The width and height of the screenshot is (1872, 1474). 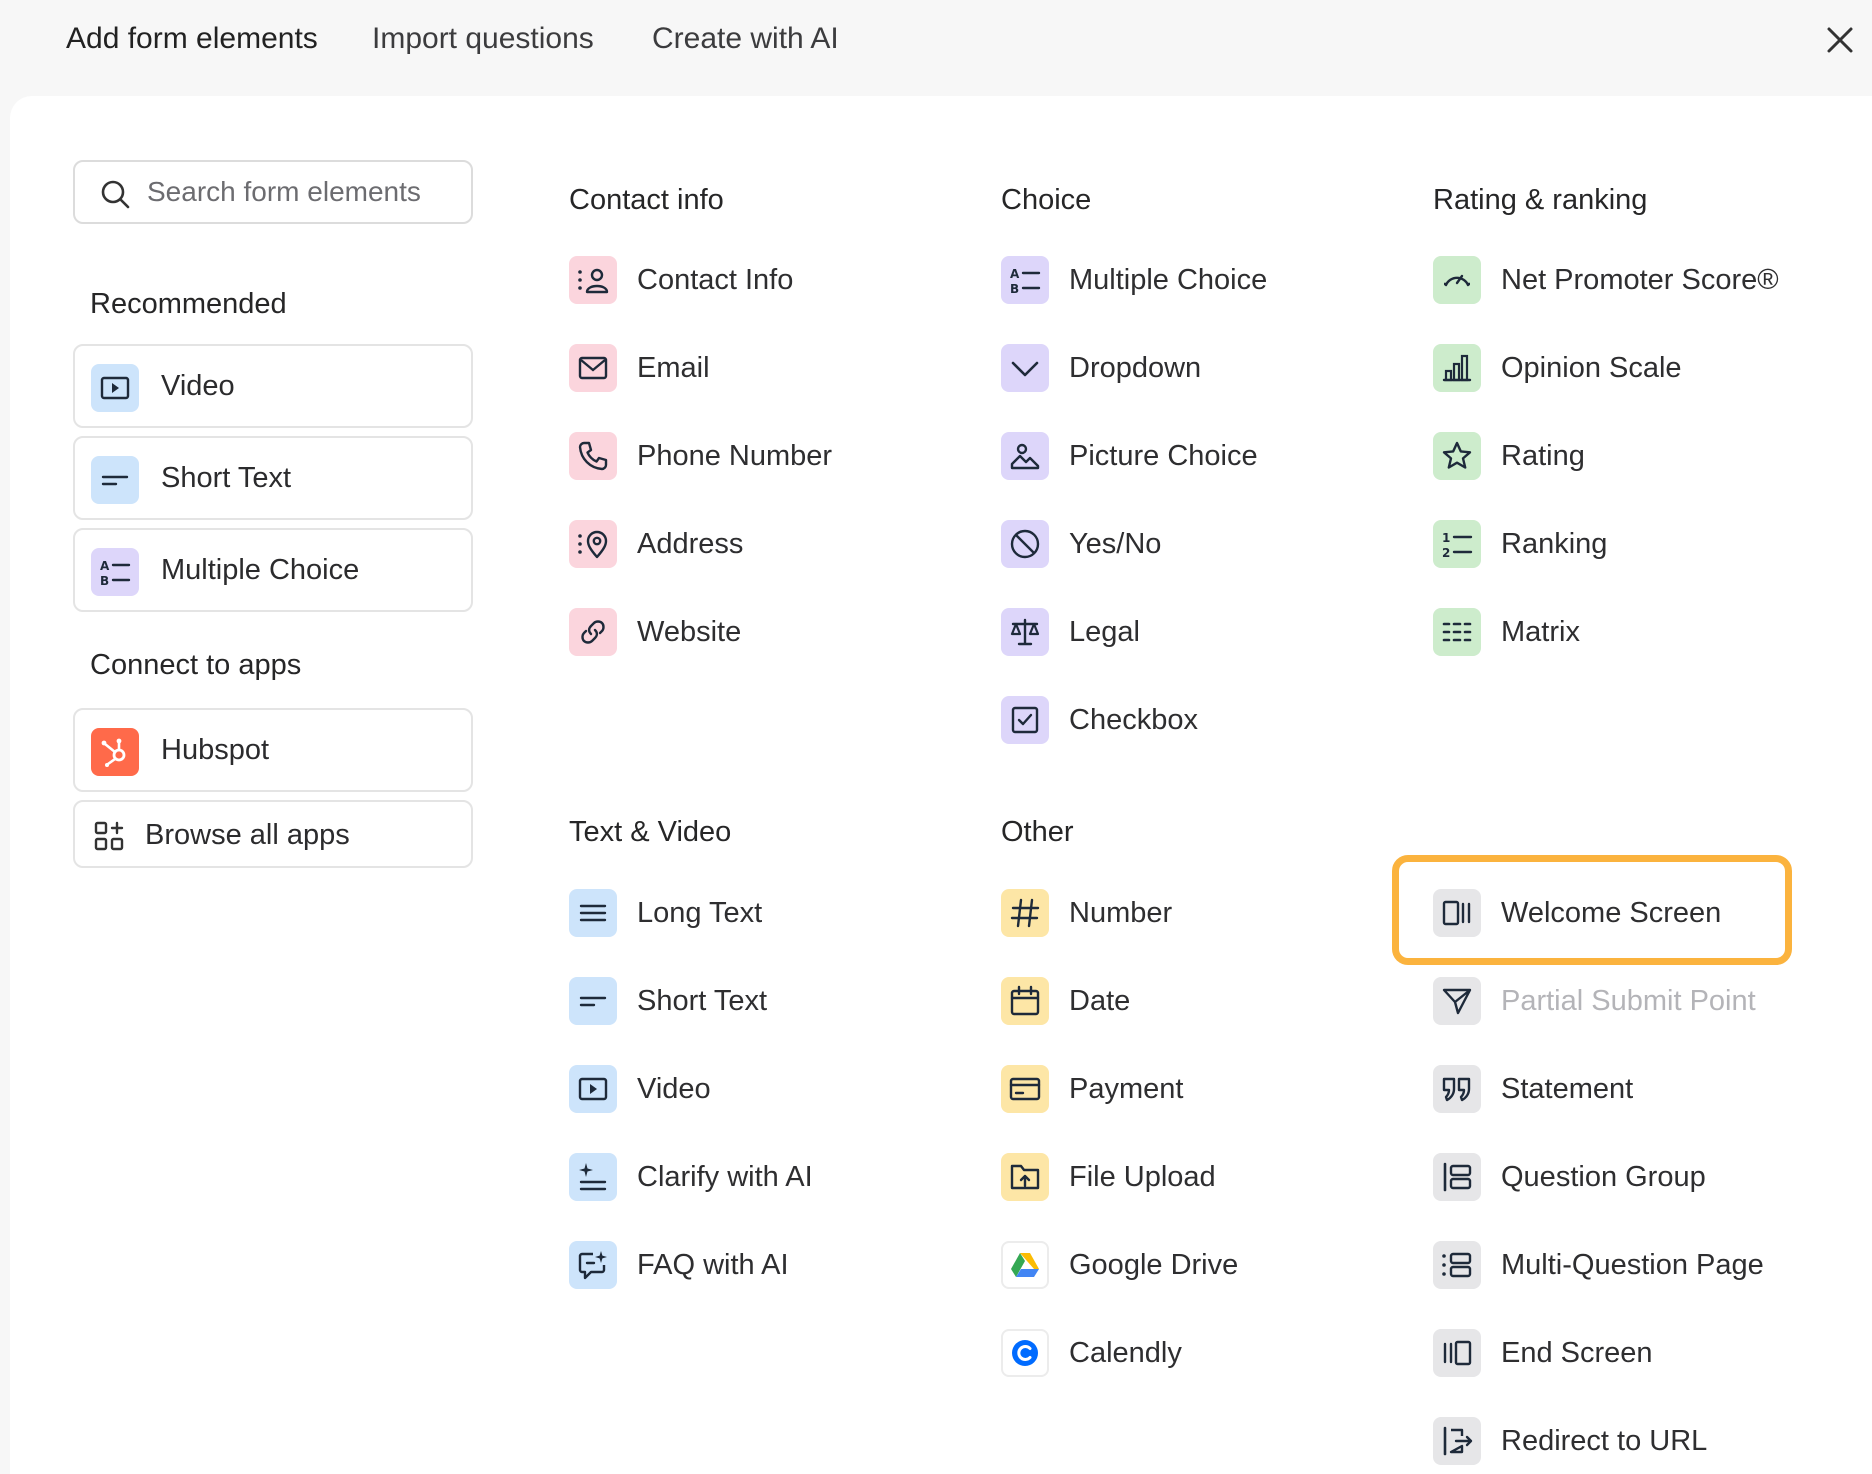 I want to click on element-yes-no: Yes/No, so click(x=1191, y=544).